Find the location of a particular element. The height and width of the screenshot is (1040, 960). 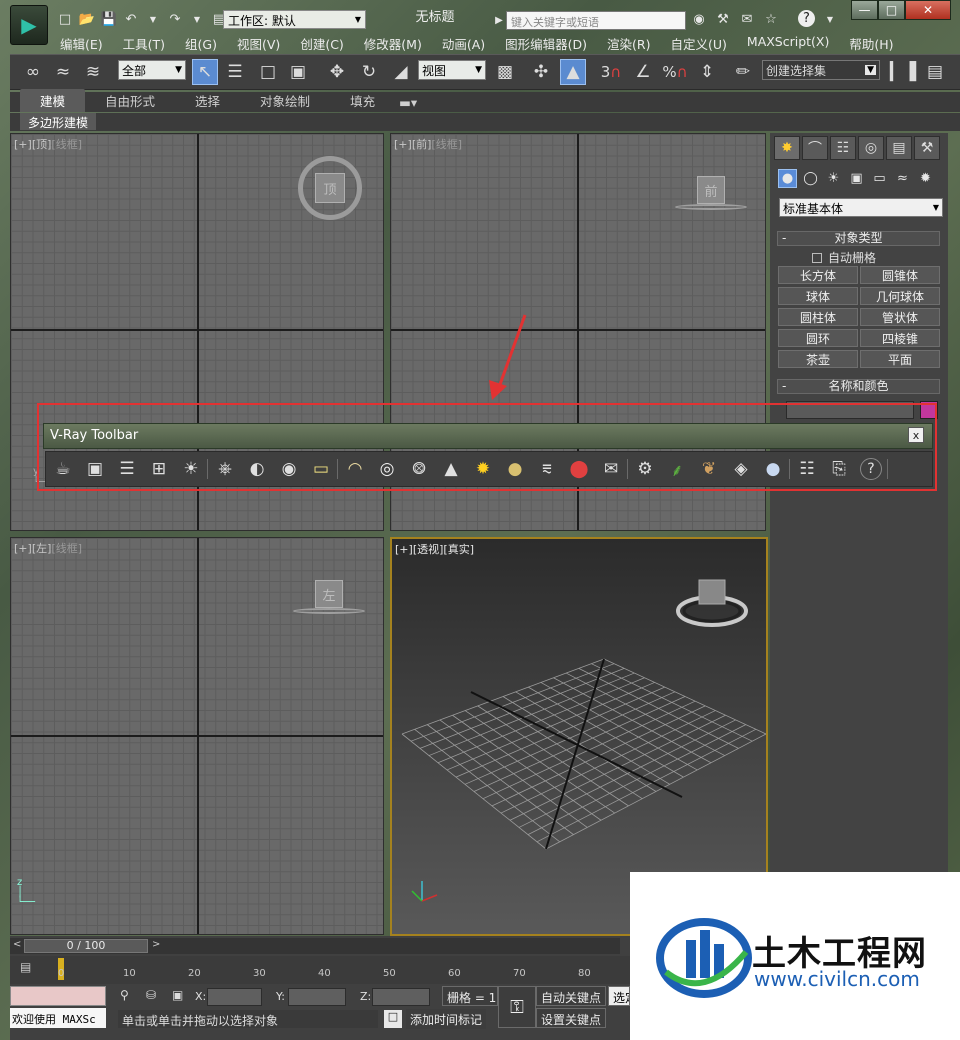

geometry-icon: ● is located at coordinates (787, 178).